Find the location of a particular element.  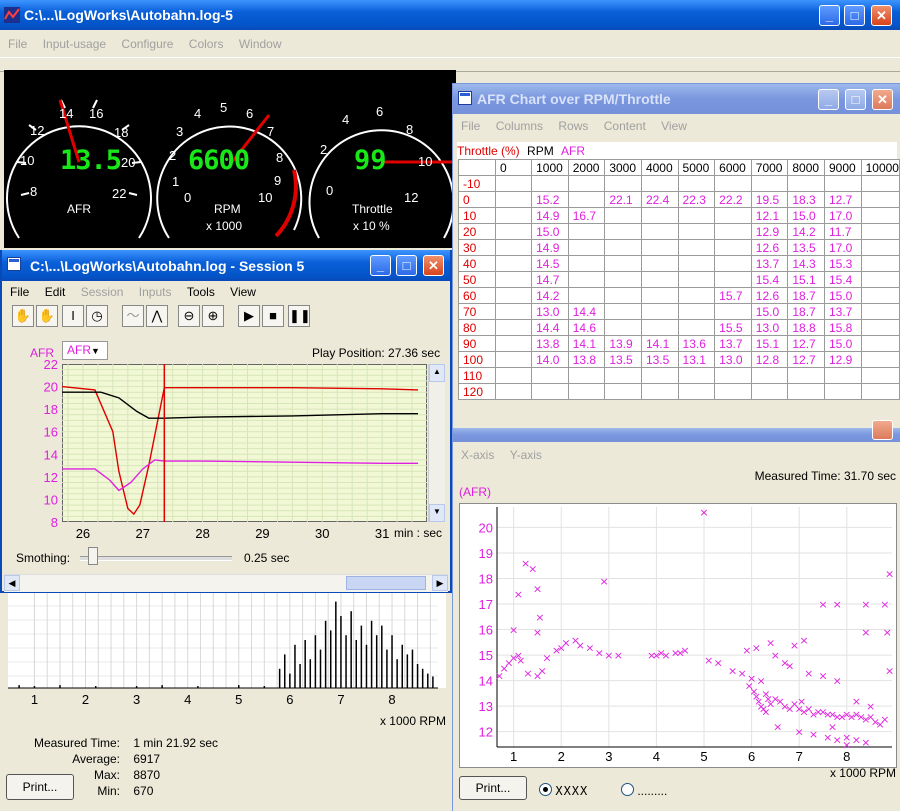

afr-table-cell: 12.7 is located at coordinates (806, 343).